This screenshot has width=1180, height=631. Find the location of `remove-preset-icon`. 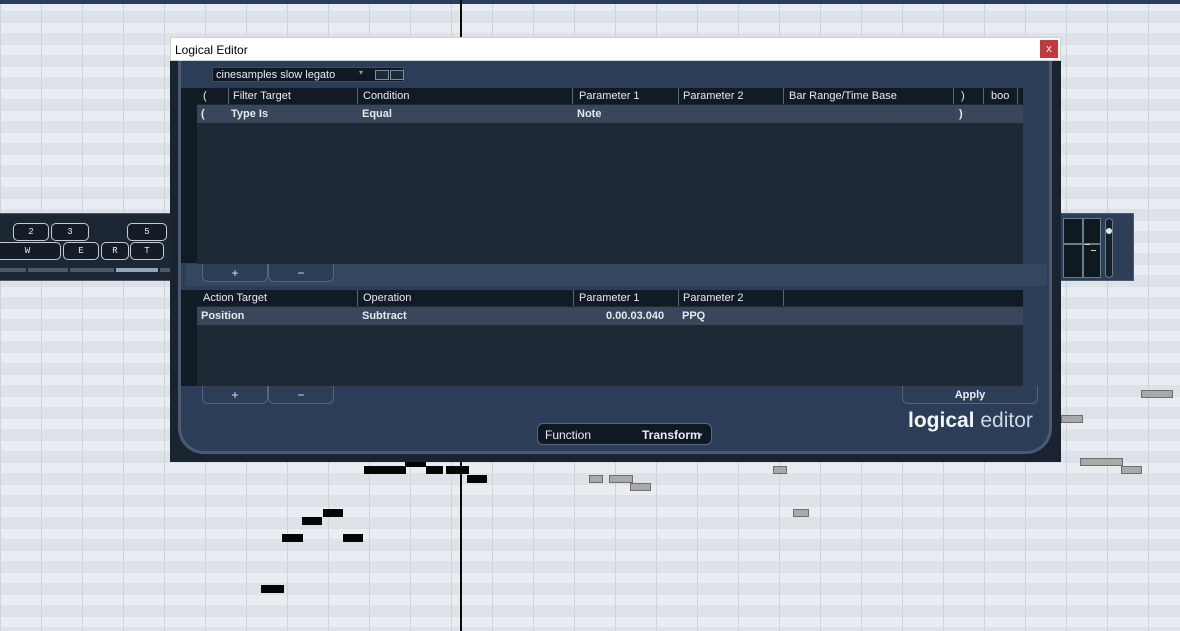

remove-preset-icon is located at coordinates (397, 75).